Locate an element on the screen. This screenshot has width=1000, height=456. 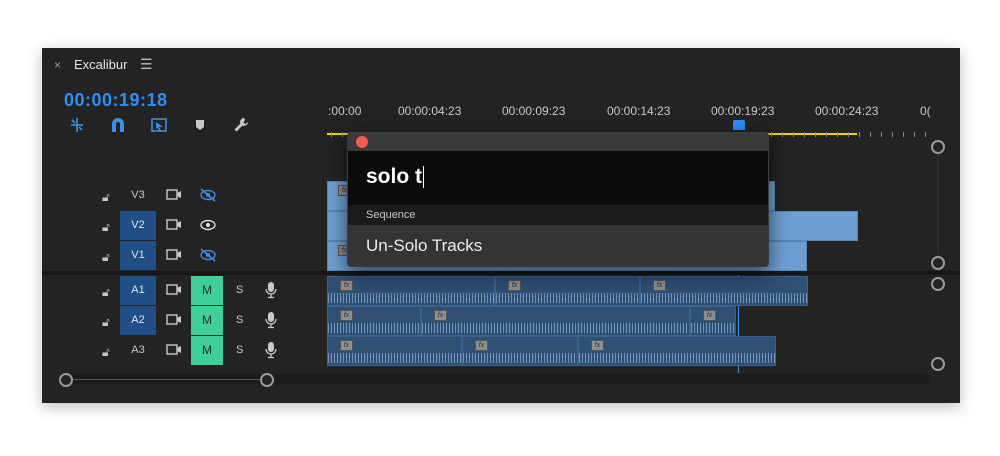
track-label-a2: A2 is located at coordinates (138, 320).